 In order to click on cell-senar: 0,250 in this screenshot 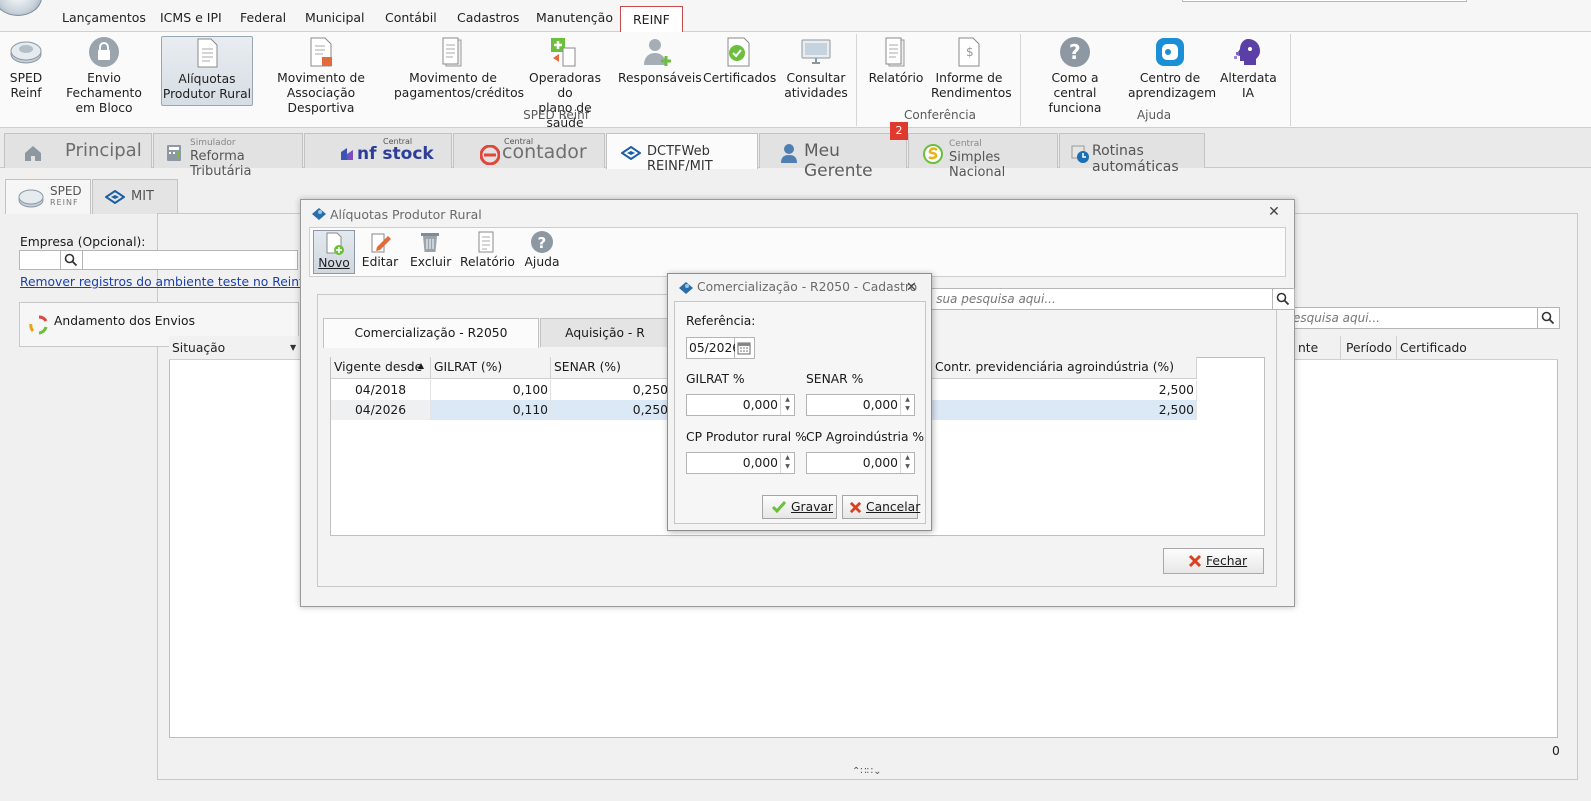, I will do `click(611, 410)`.